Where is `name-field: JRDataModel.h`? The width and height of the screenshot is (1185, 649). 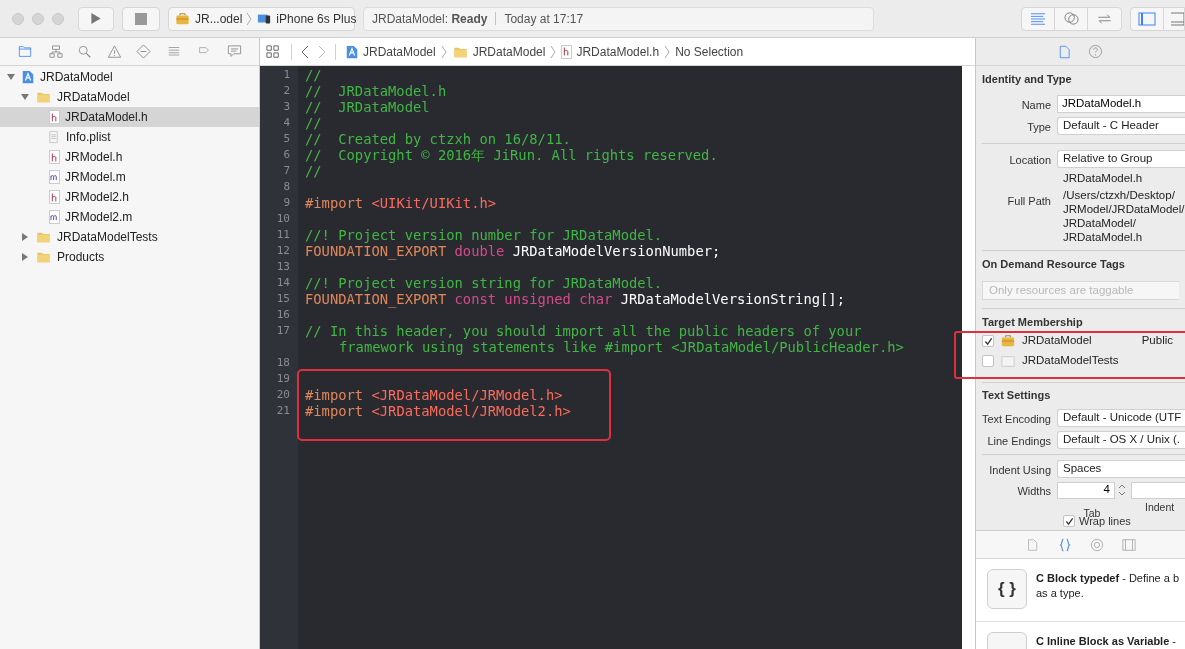
name-field: JRDataModel.h is located at coordinates (1121, 104).